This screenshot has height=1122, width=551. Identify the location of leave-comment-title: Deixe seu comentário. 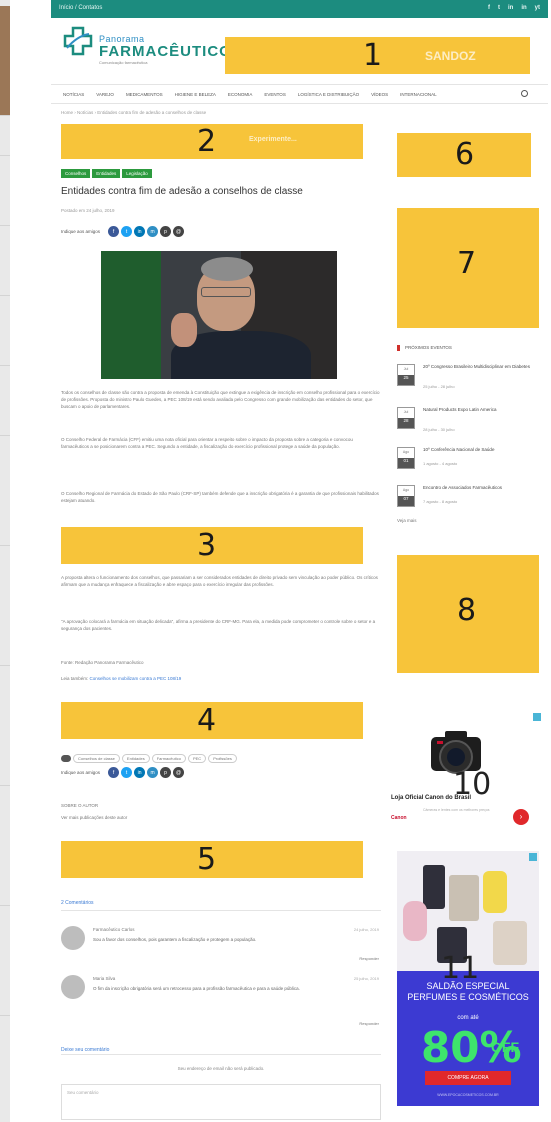
(85, 1050).